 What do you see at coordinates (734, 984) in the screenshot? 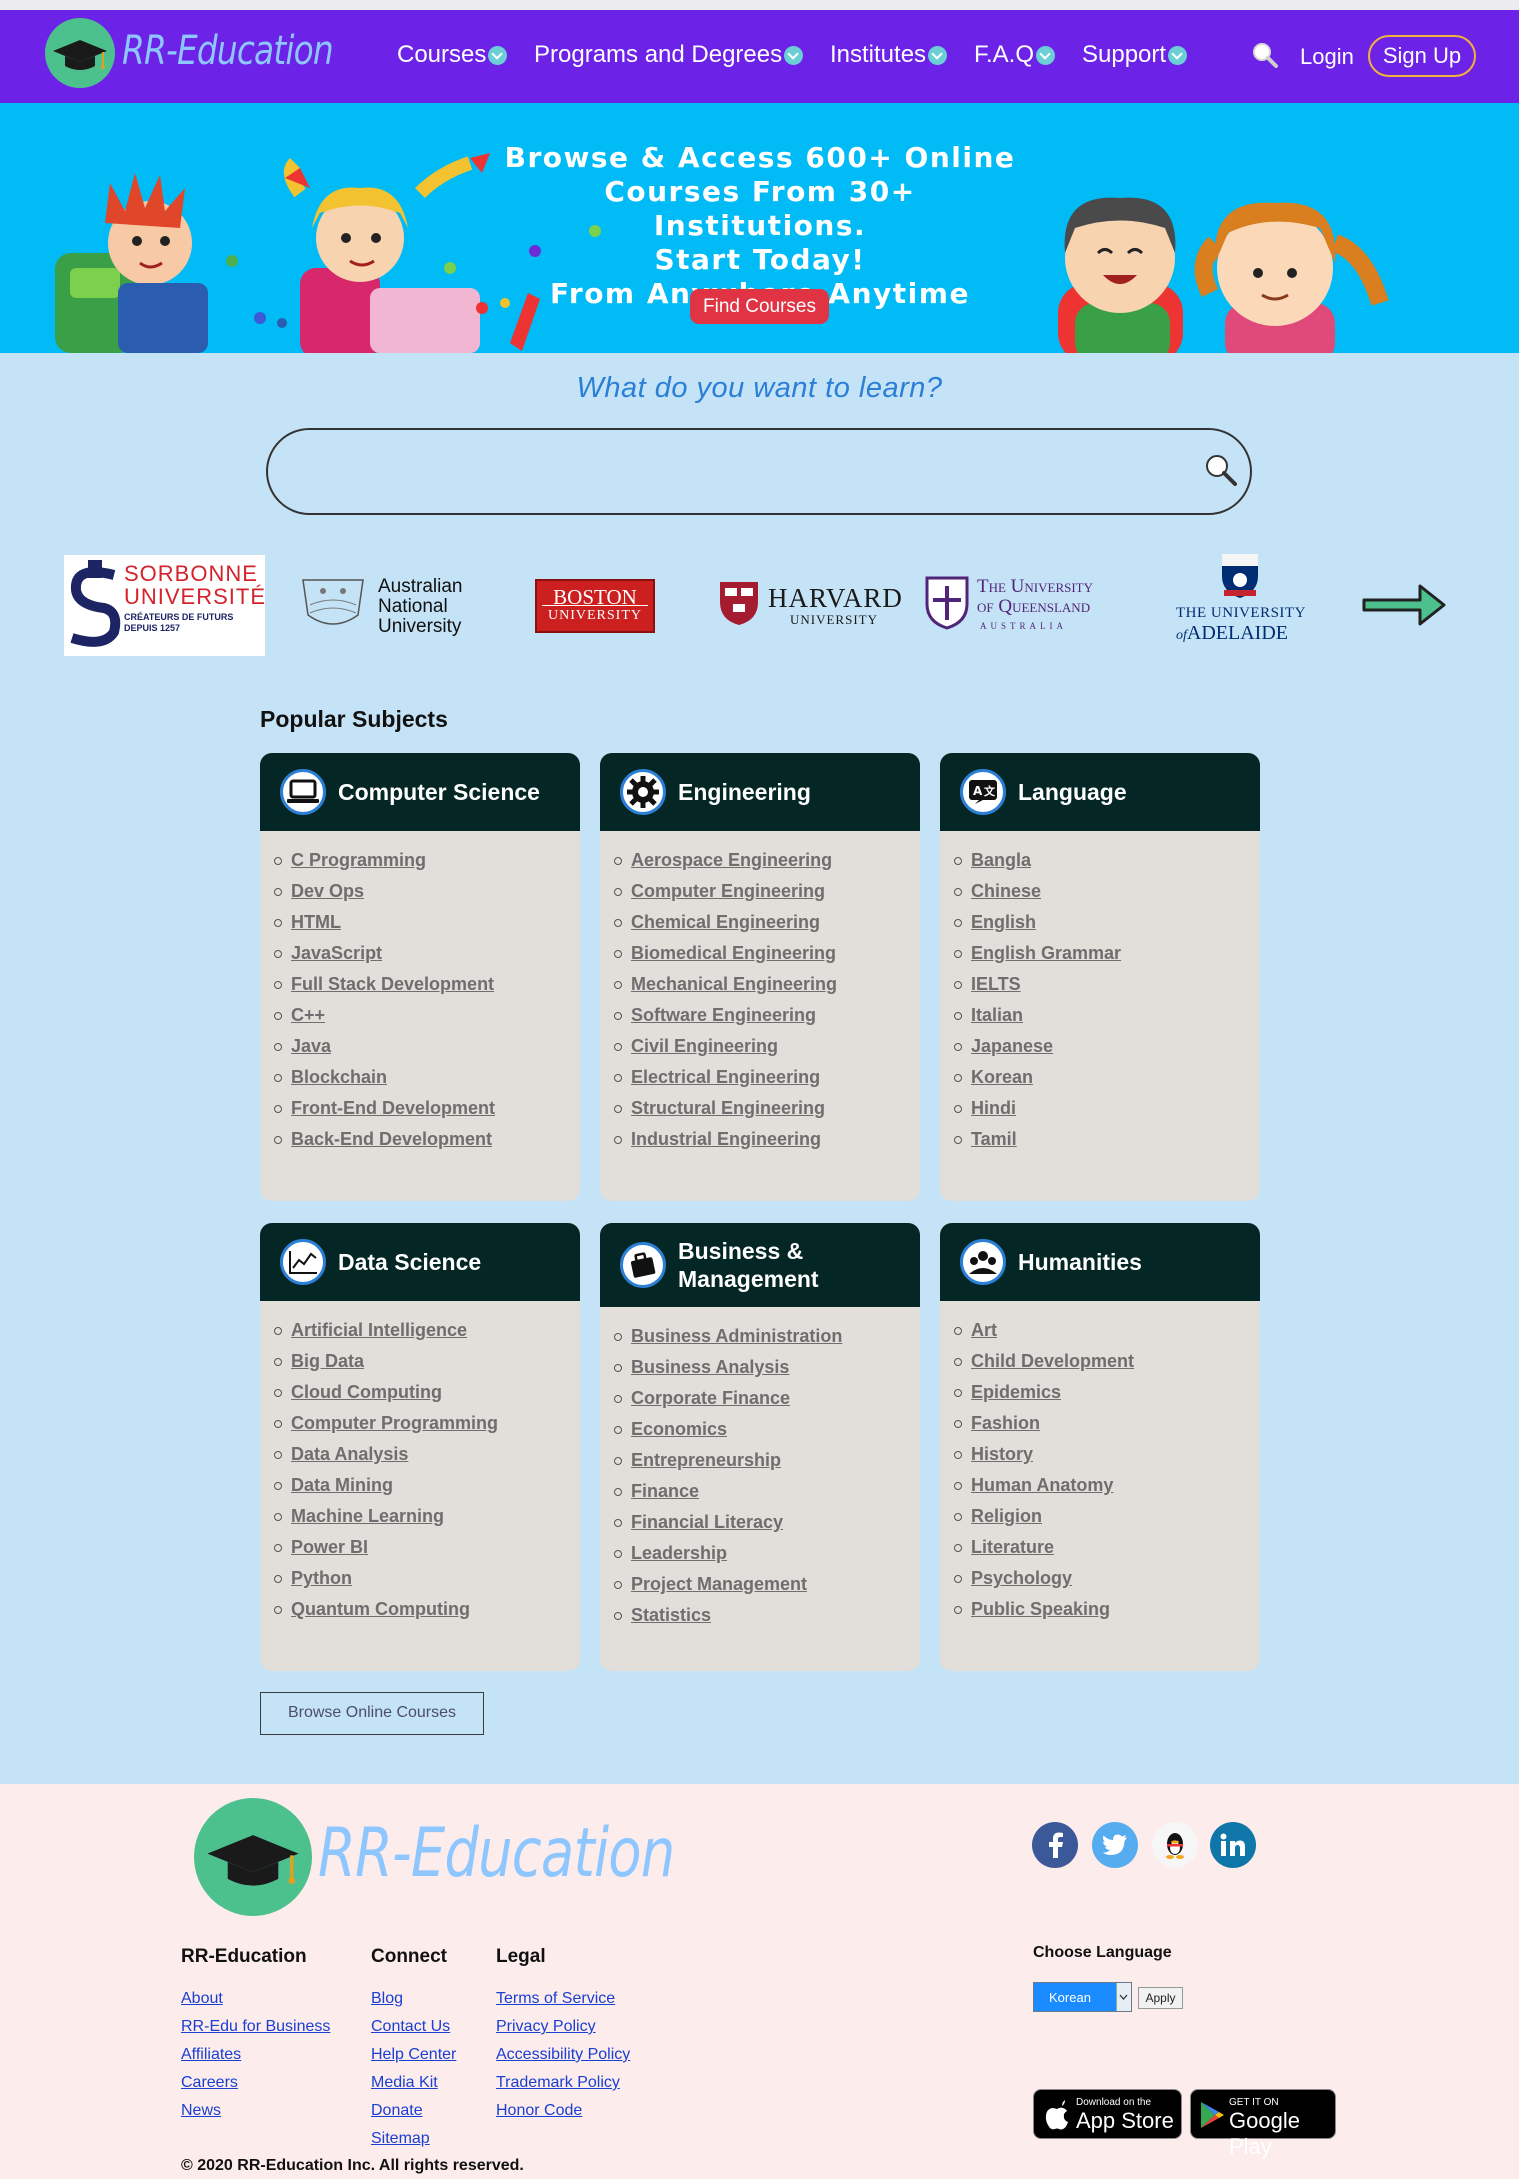
I see `subject-link: Mechanical Engineering` at bounding box center [734, 984].